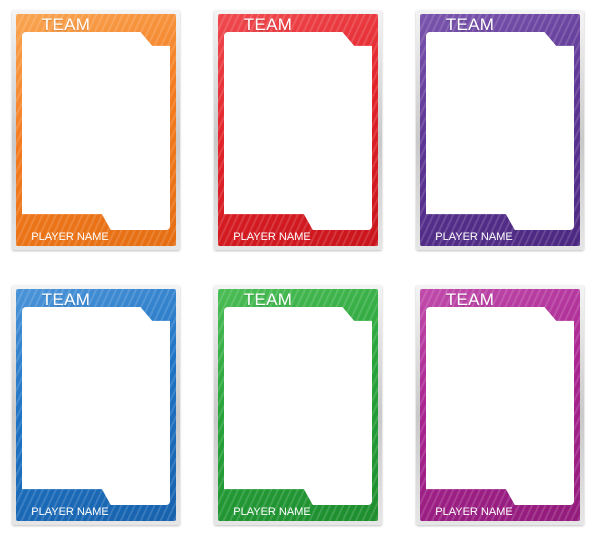 The image size is (600, 541). I want to click on player-card-orange: TEAM PLAYER NAME, so click(96, 130).